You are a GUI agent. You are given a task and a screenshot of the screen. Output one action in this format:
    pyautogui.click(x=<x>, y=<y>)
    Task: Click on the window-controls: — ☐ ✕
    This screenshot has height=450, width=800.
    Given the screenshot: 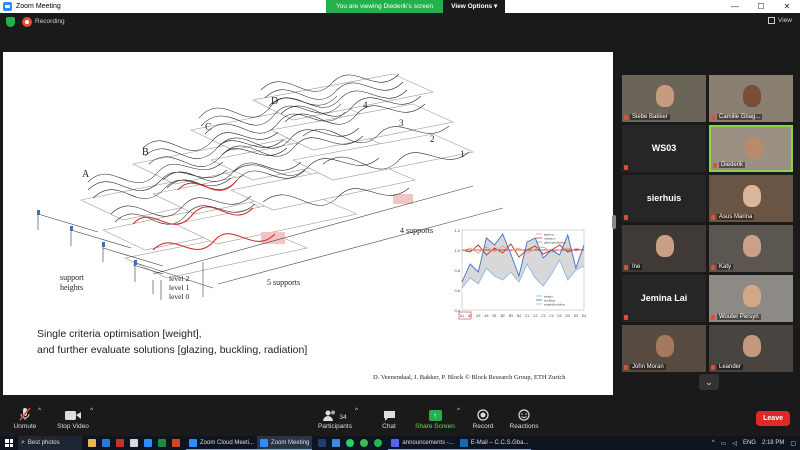 What is the action you would take?
    pyautogui.click(x=761, y=6)
    